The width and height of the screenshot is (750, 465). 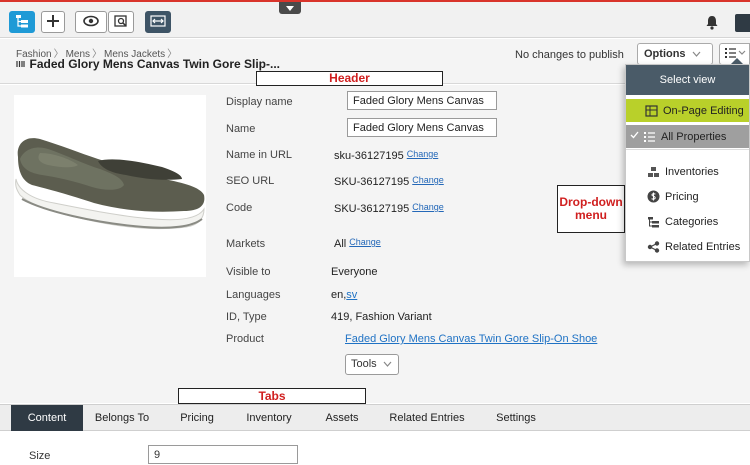 What do you see at coordinates (569, 55) in the screenshot?
I see `publish-status: No changes to publish` at bounding box center [569, 55].